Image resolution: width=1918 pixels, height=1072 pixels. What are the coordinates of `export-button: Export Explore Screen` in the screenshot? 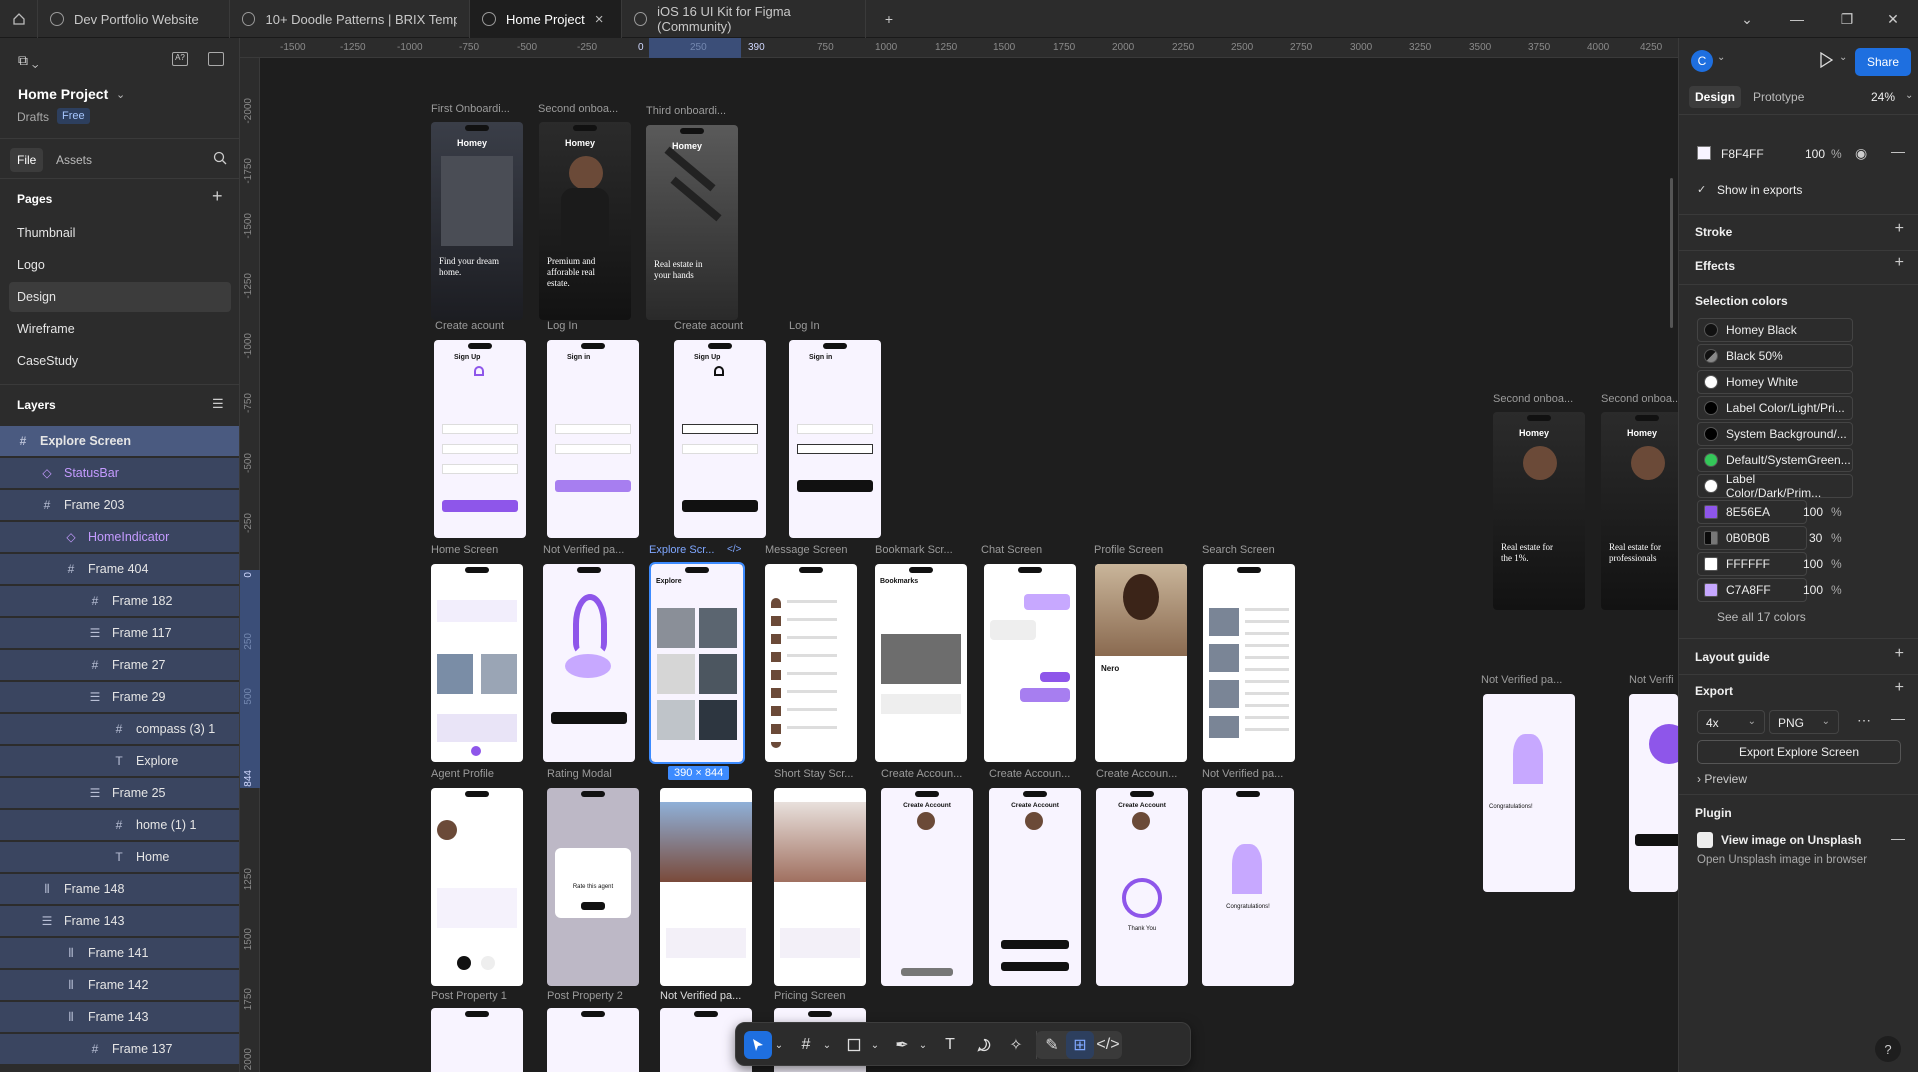 It's located at (1799, 752).